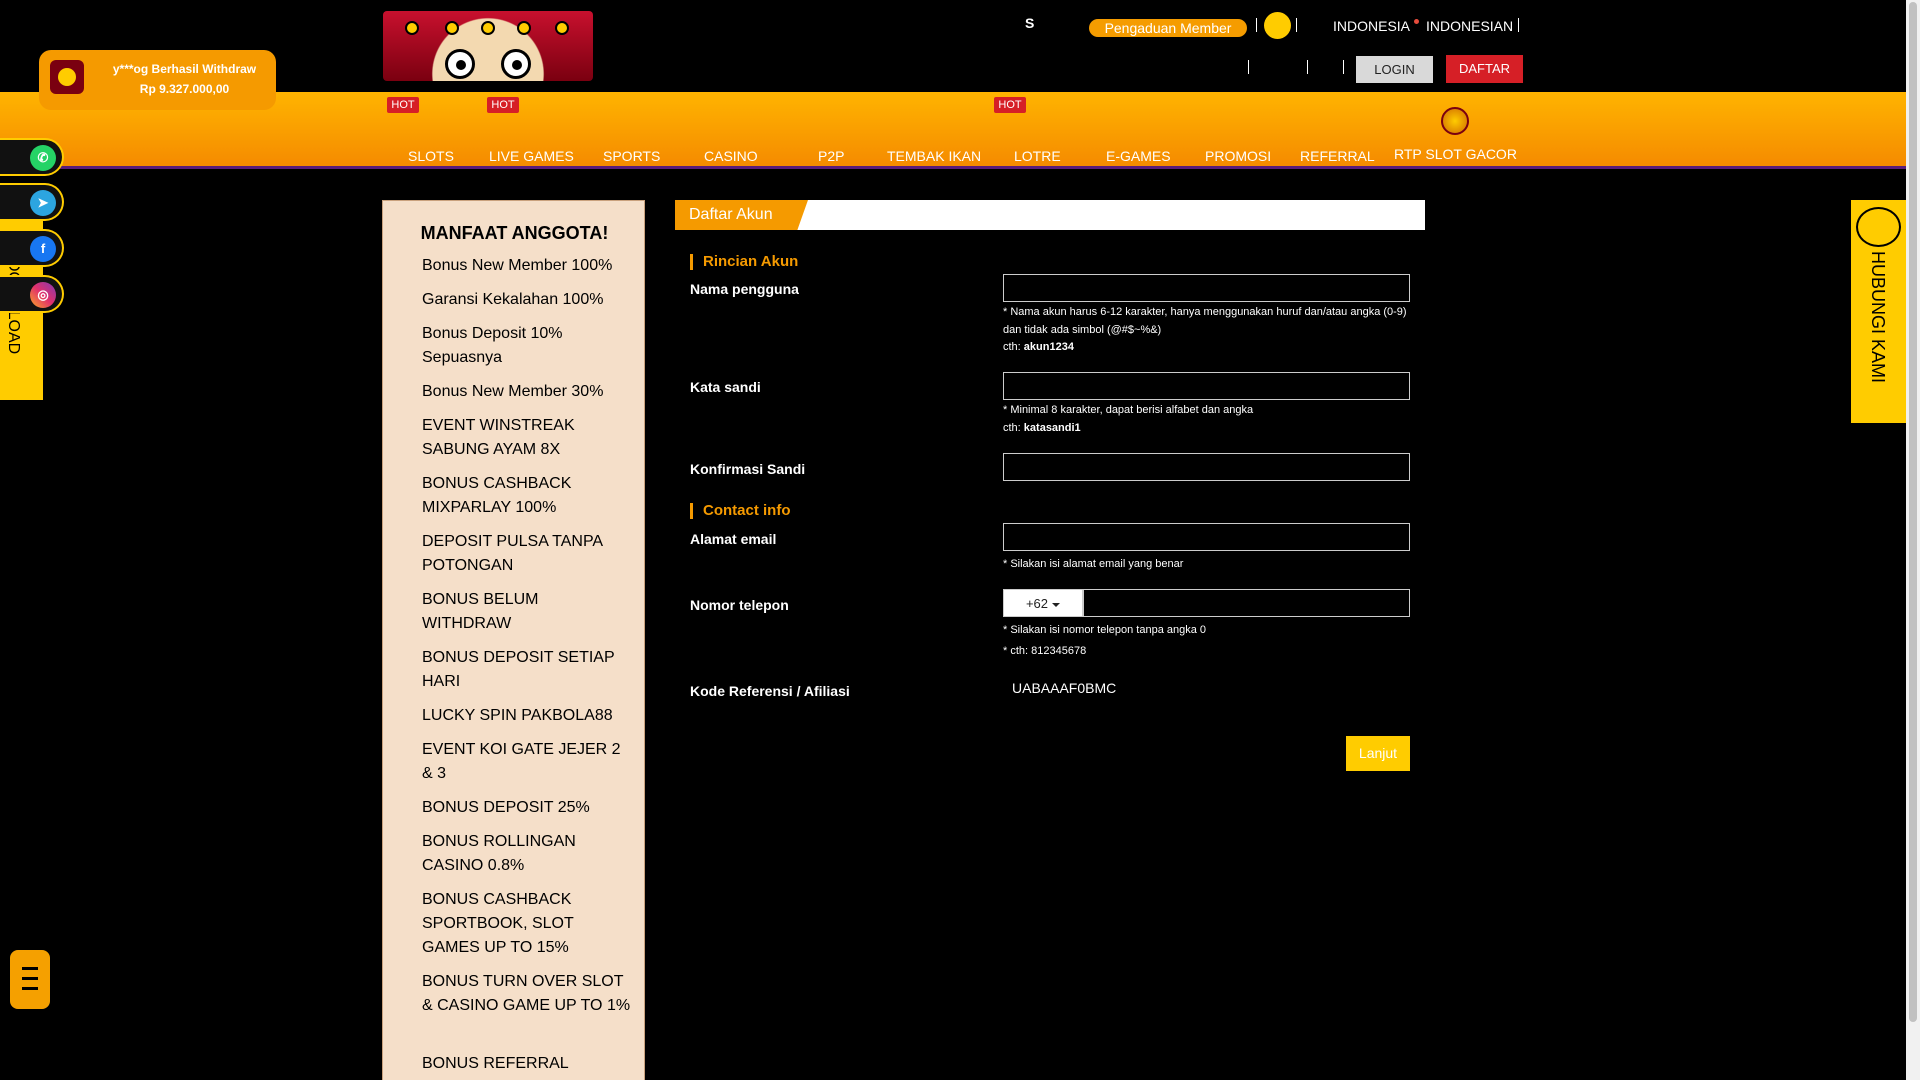  Describe the element at coordinates (1394, 69) in the screenshot. I see `login-button: LOGIN` at that location.